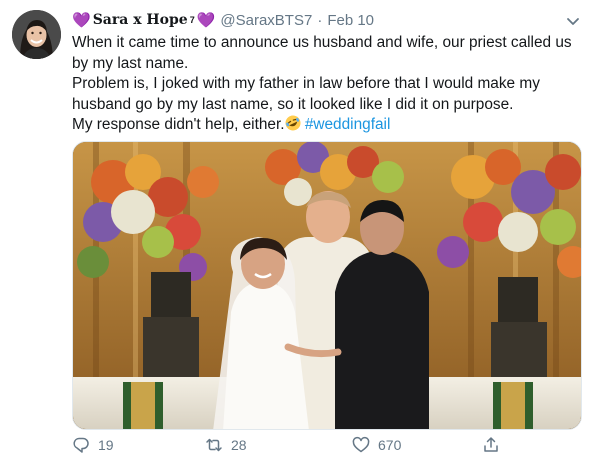  Describe the element at coordinates (376, 445) in the screenshot. I see `like-button: 670` at that location.